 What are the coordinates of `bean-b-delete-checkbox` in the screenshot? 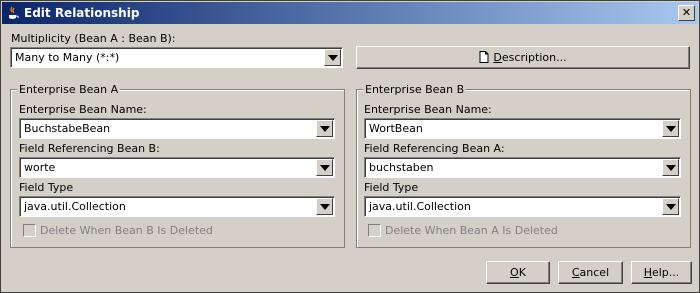 It's located at (374, 230).